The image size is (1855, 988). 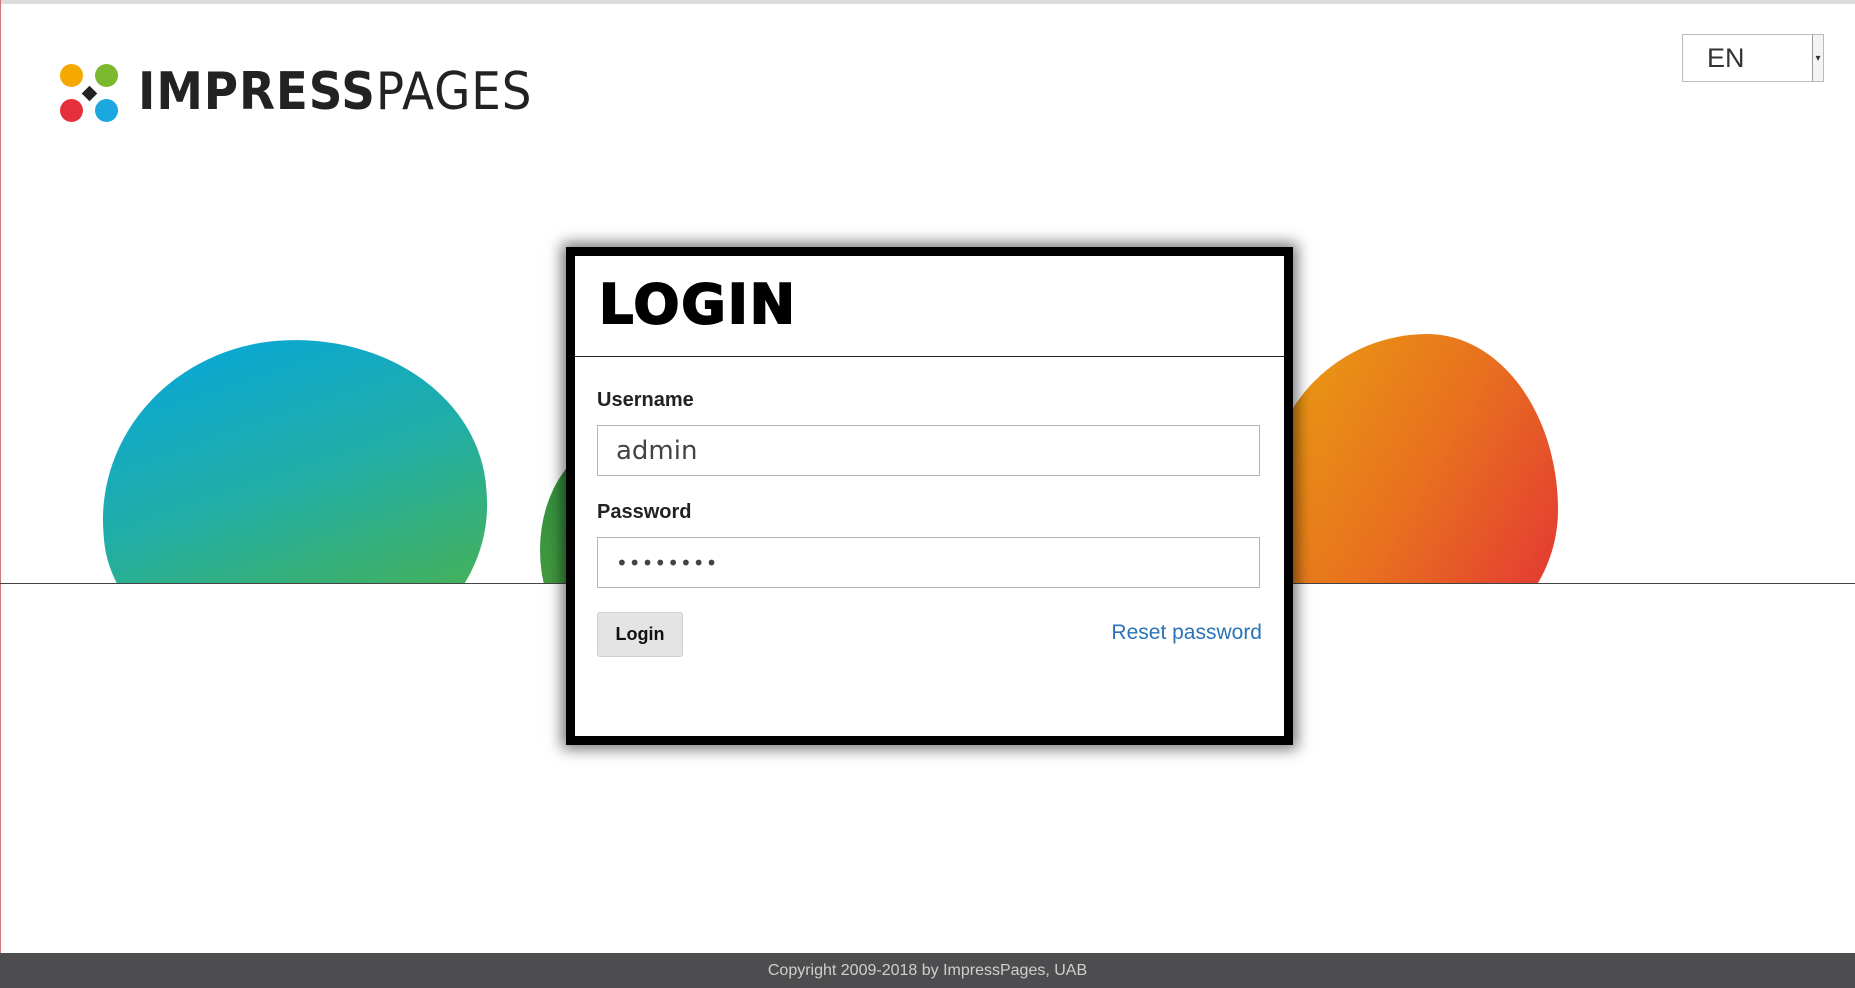 I want to click on password-input: ••••••••, so click(x=928, y=562).